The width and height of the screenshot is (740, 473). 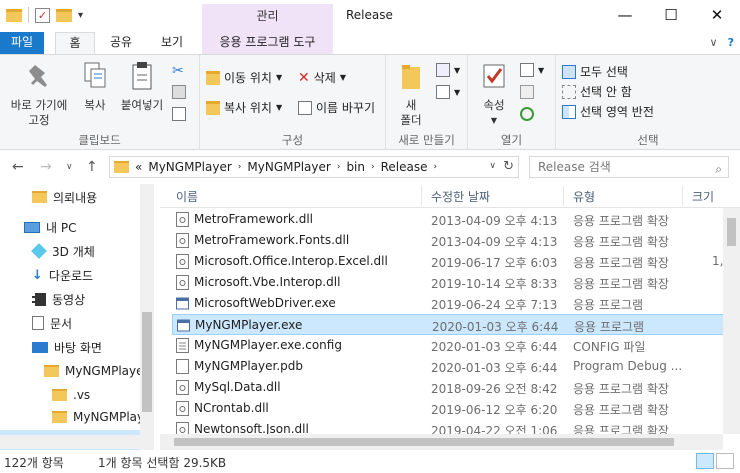 I want to click on easy-access-button: ▼, so click(x=448, y=92).